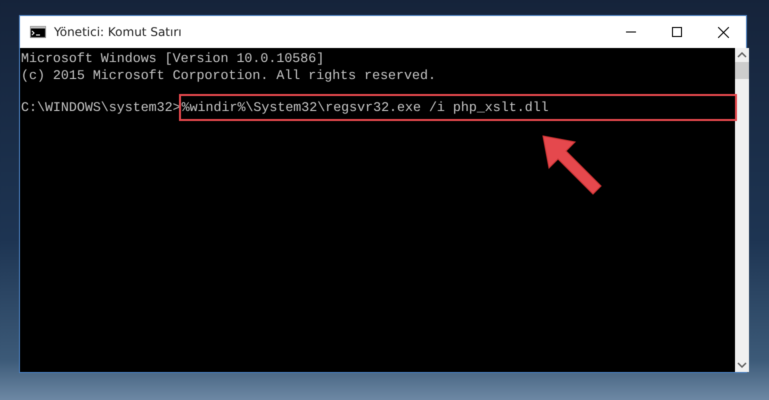  I want to click on scroll-thumb, so click(741, 70).